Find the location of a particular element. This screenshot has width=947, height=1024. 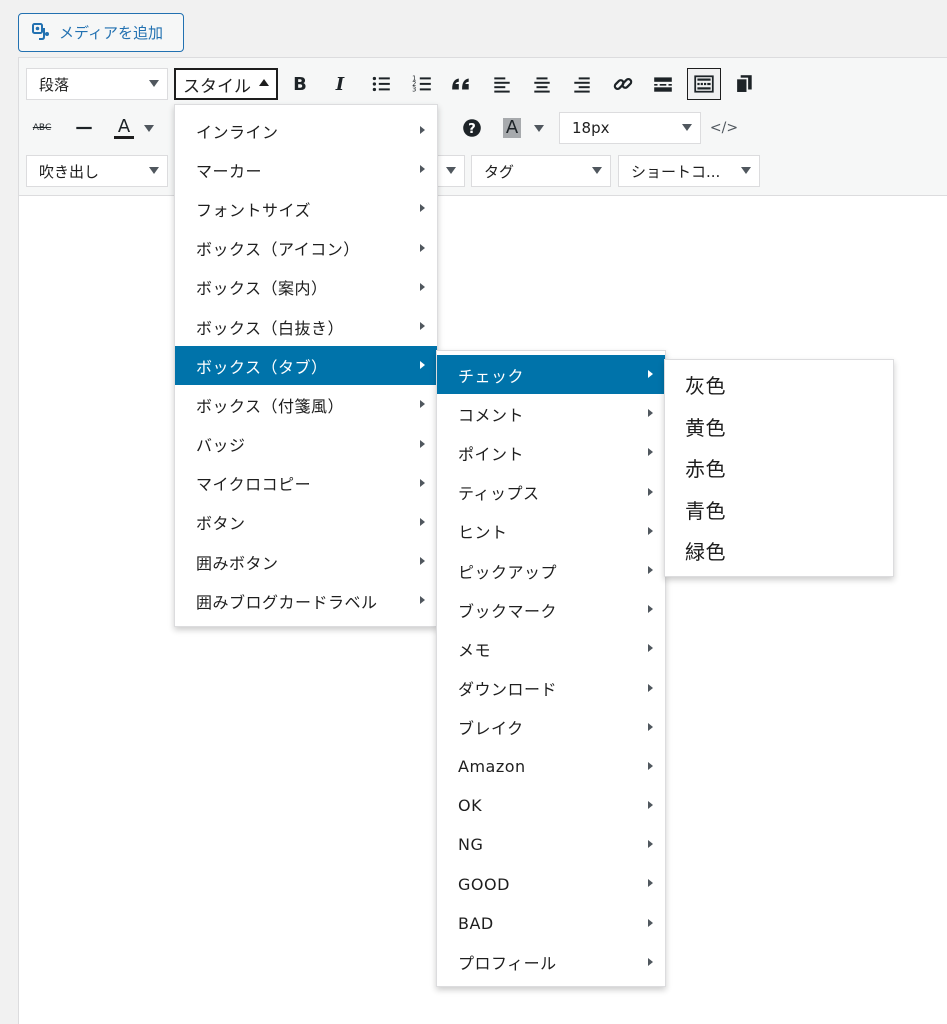

read-more-icon is located at coordinates (663, 84).